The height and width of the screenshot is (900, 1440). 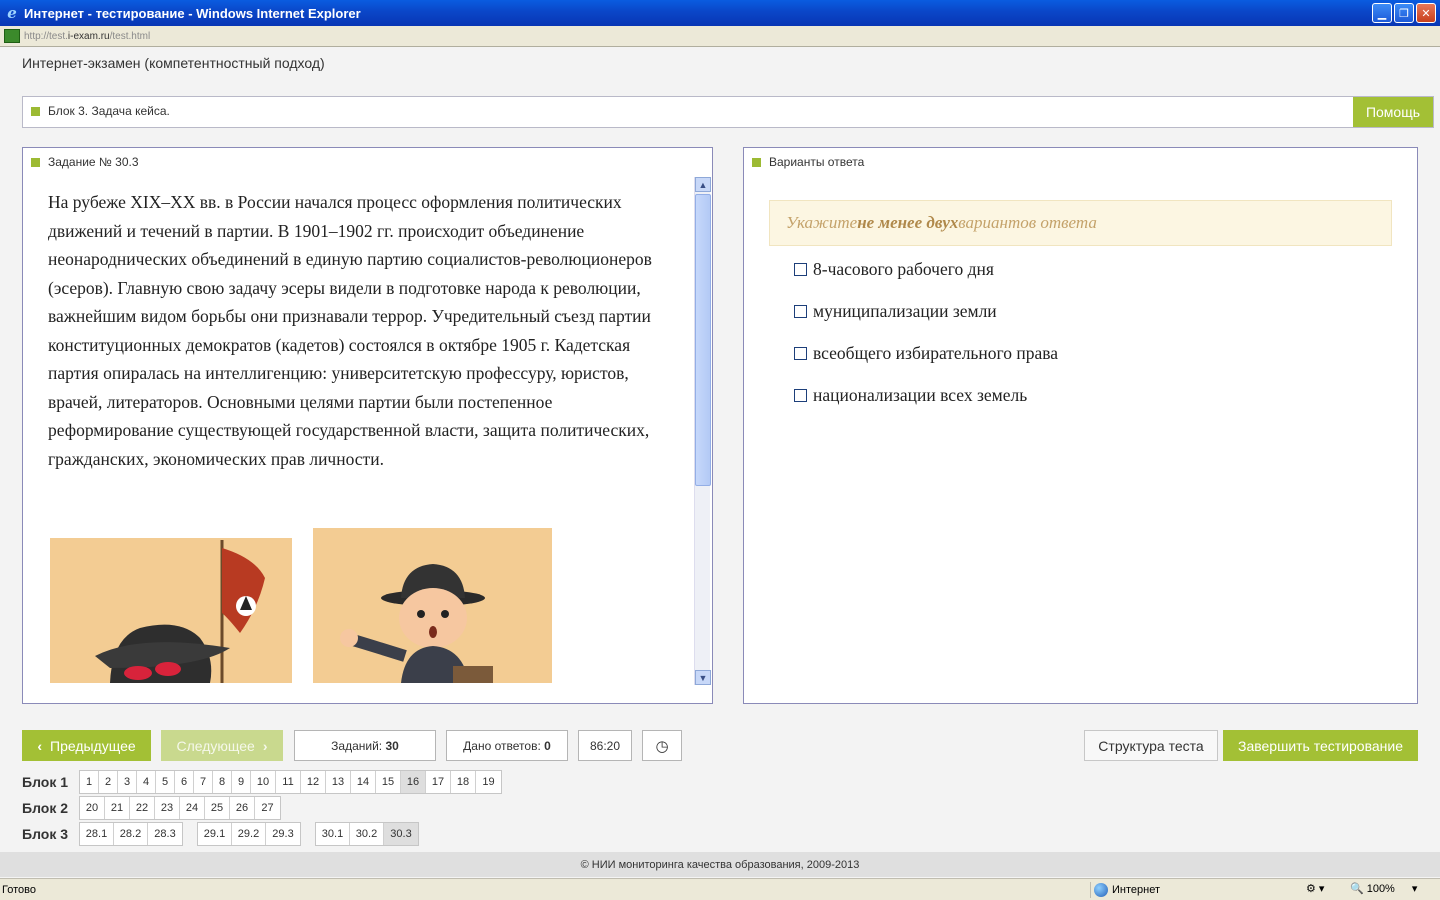 What do you see at coordinates (1384, 889) in the screenshot?
I see `zoom-control: 🔍 100% ▾` at bounding box center [1384, 889].